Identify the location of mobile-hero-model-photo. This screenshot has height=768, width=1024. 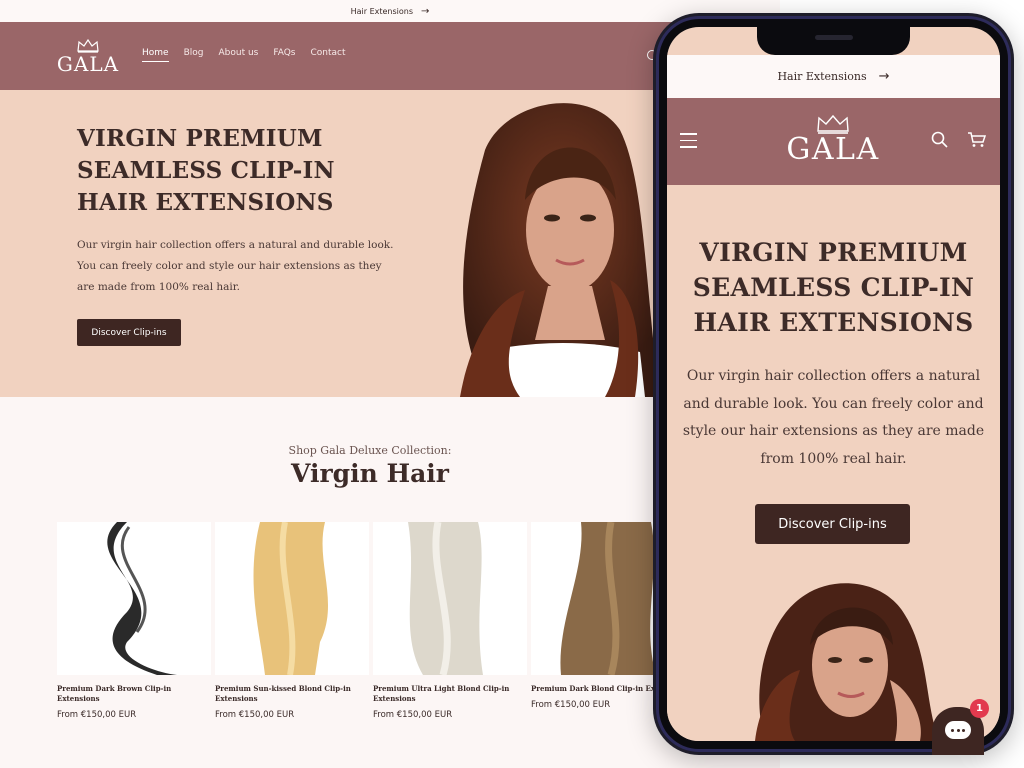
(847, 662).